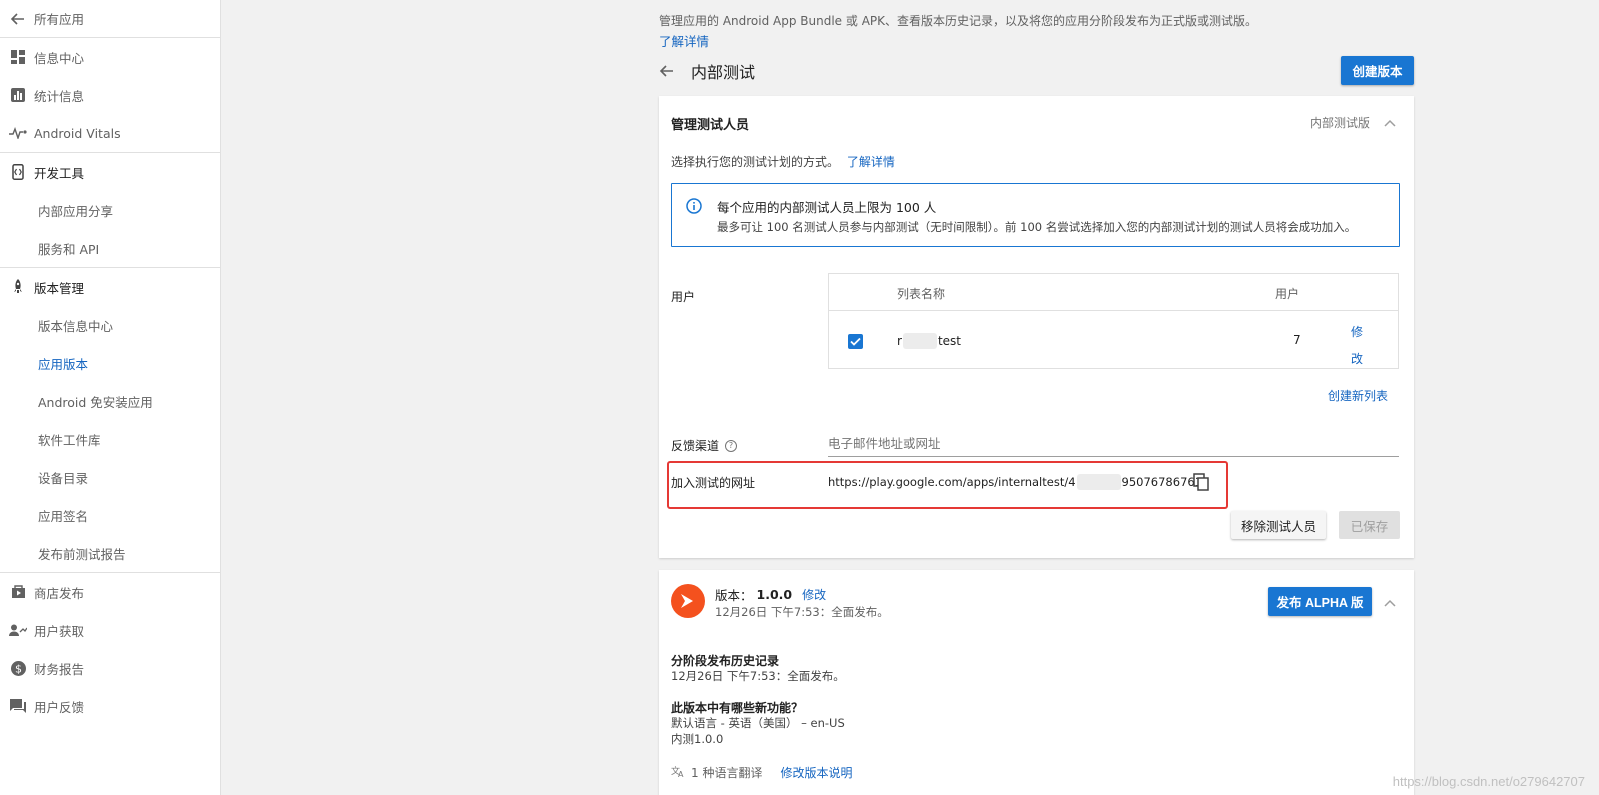 The image size is (1599, 795). What do you see at coordinates (899, 341) in the screenshot?
I see `list-name-start: r` at bounding box center [899, 341].